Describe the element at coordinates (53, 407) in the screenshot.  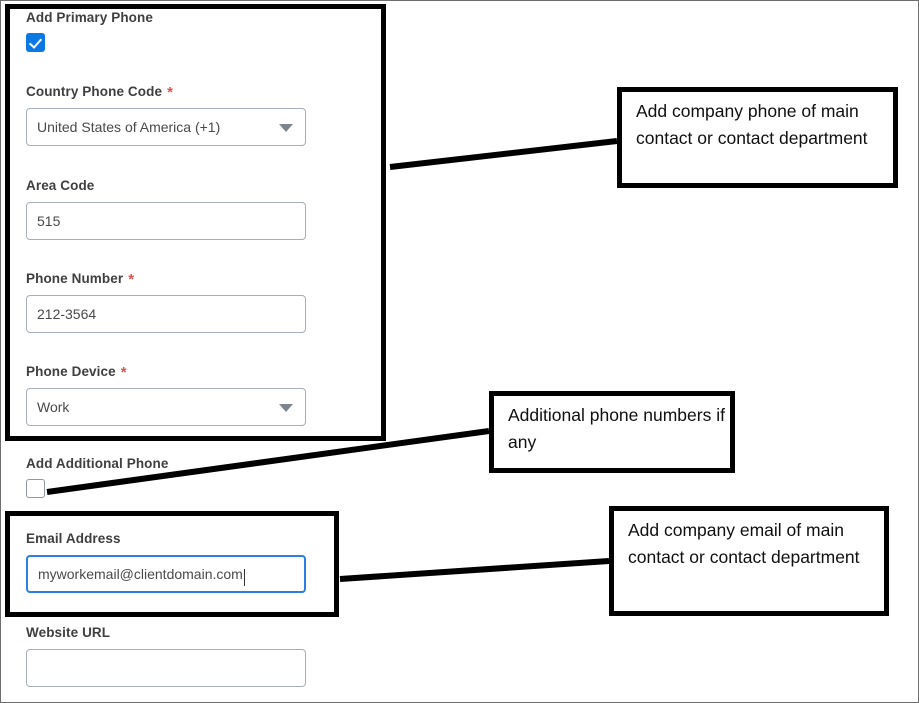
I see `phone-device-value: Work` at that location.